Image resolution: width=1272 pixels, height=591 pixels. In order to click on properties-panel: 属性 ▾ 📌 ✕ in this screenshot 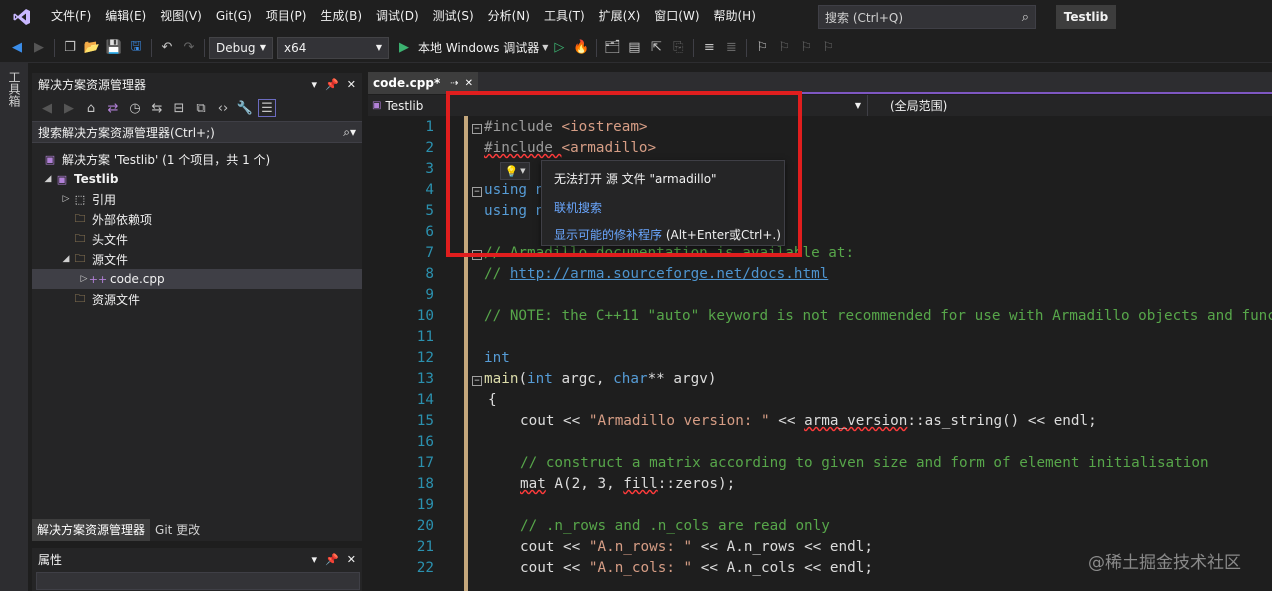, I will do `click(197, 569)`.